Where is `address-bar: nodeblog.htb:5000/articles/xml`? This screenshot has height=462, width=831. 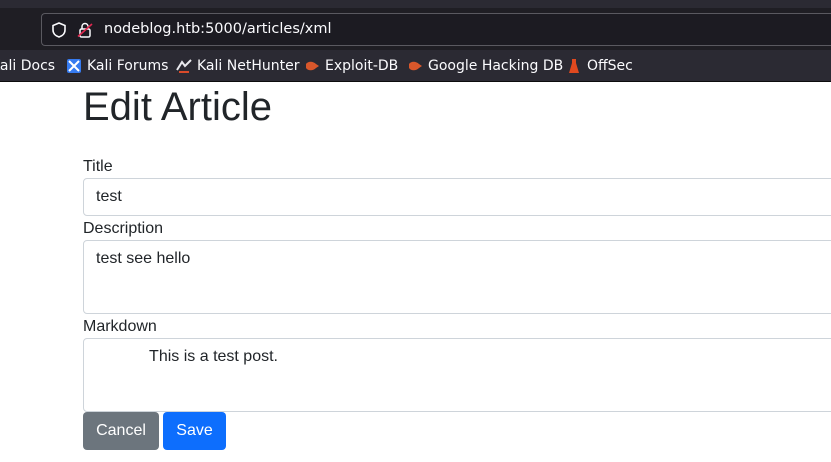 address-bar: nodeblog.htb:5000/articles/xml is located at coordinates (436, 29).